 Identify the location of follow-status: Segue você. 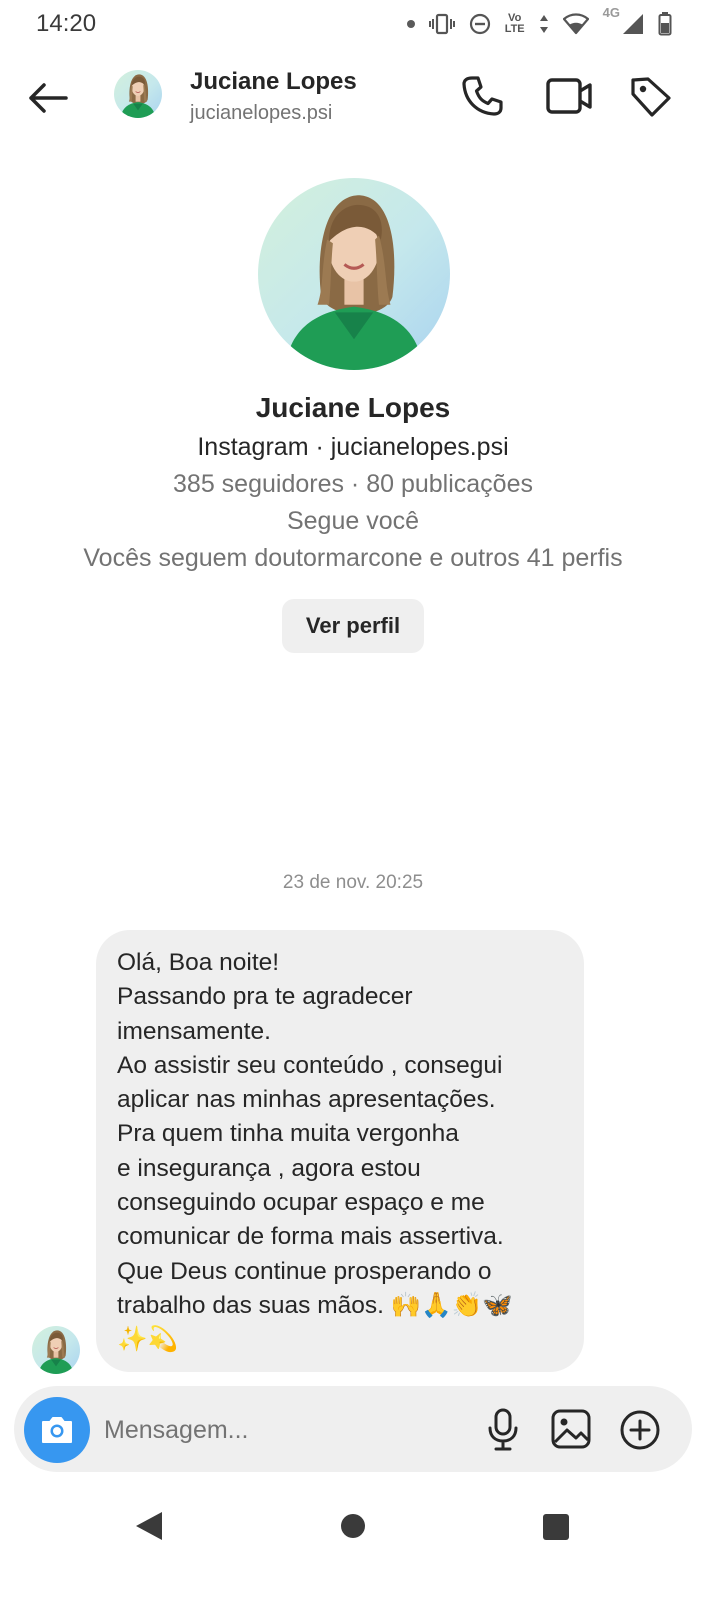
(353, 521).